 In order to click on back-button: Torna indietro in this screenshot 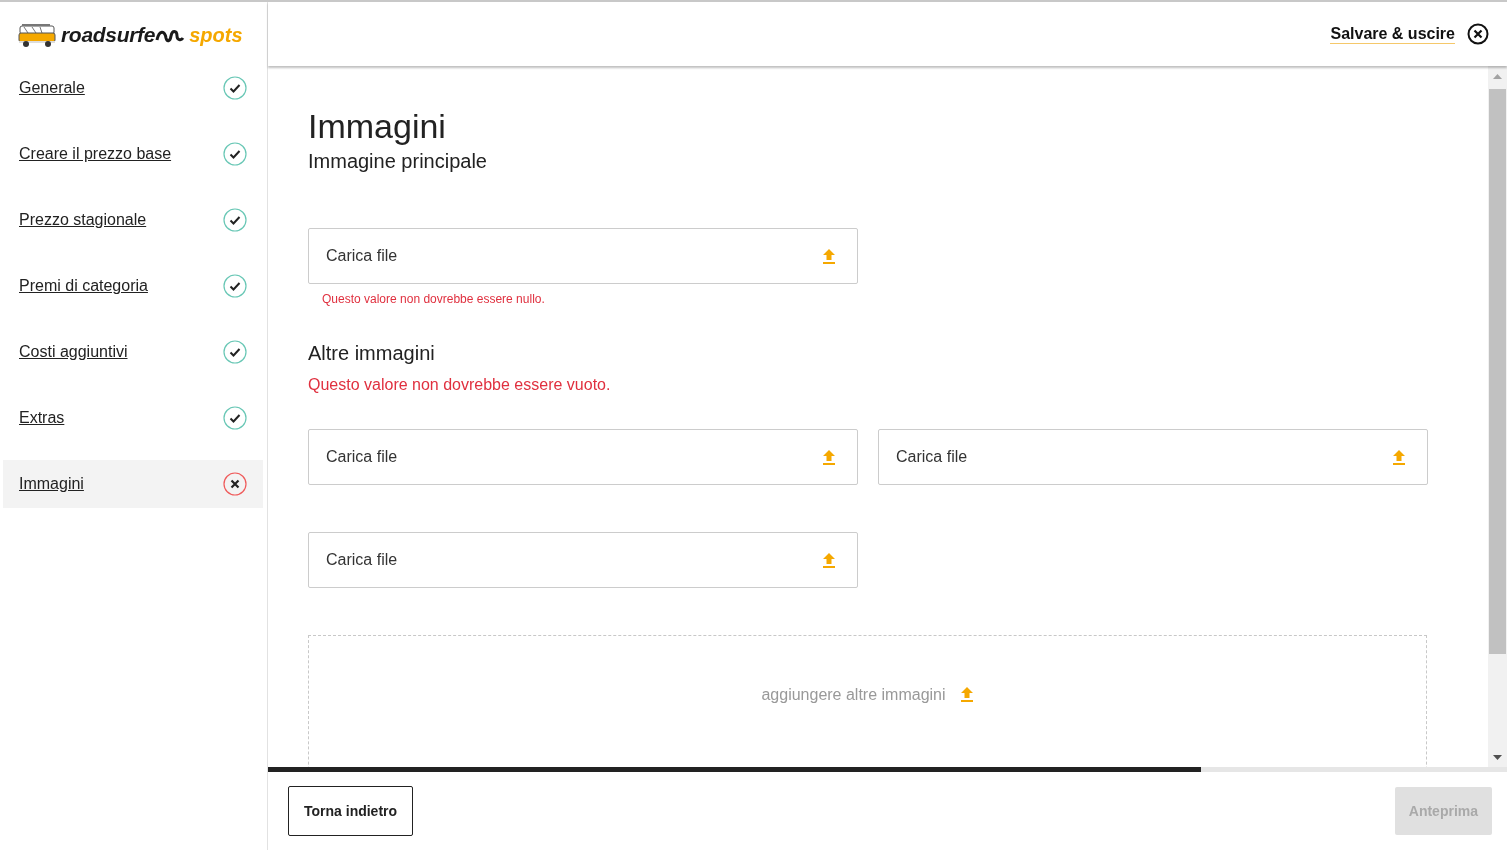, I will do `click(351, 811)`.